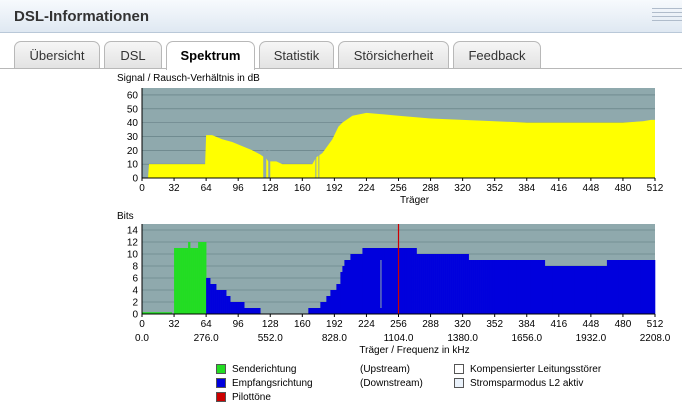 This screenshot has height=412, width=682. I want to click on tab-dsl: DSL, so click(133, 55).